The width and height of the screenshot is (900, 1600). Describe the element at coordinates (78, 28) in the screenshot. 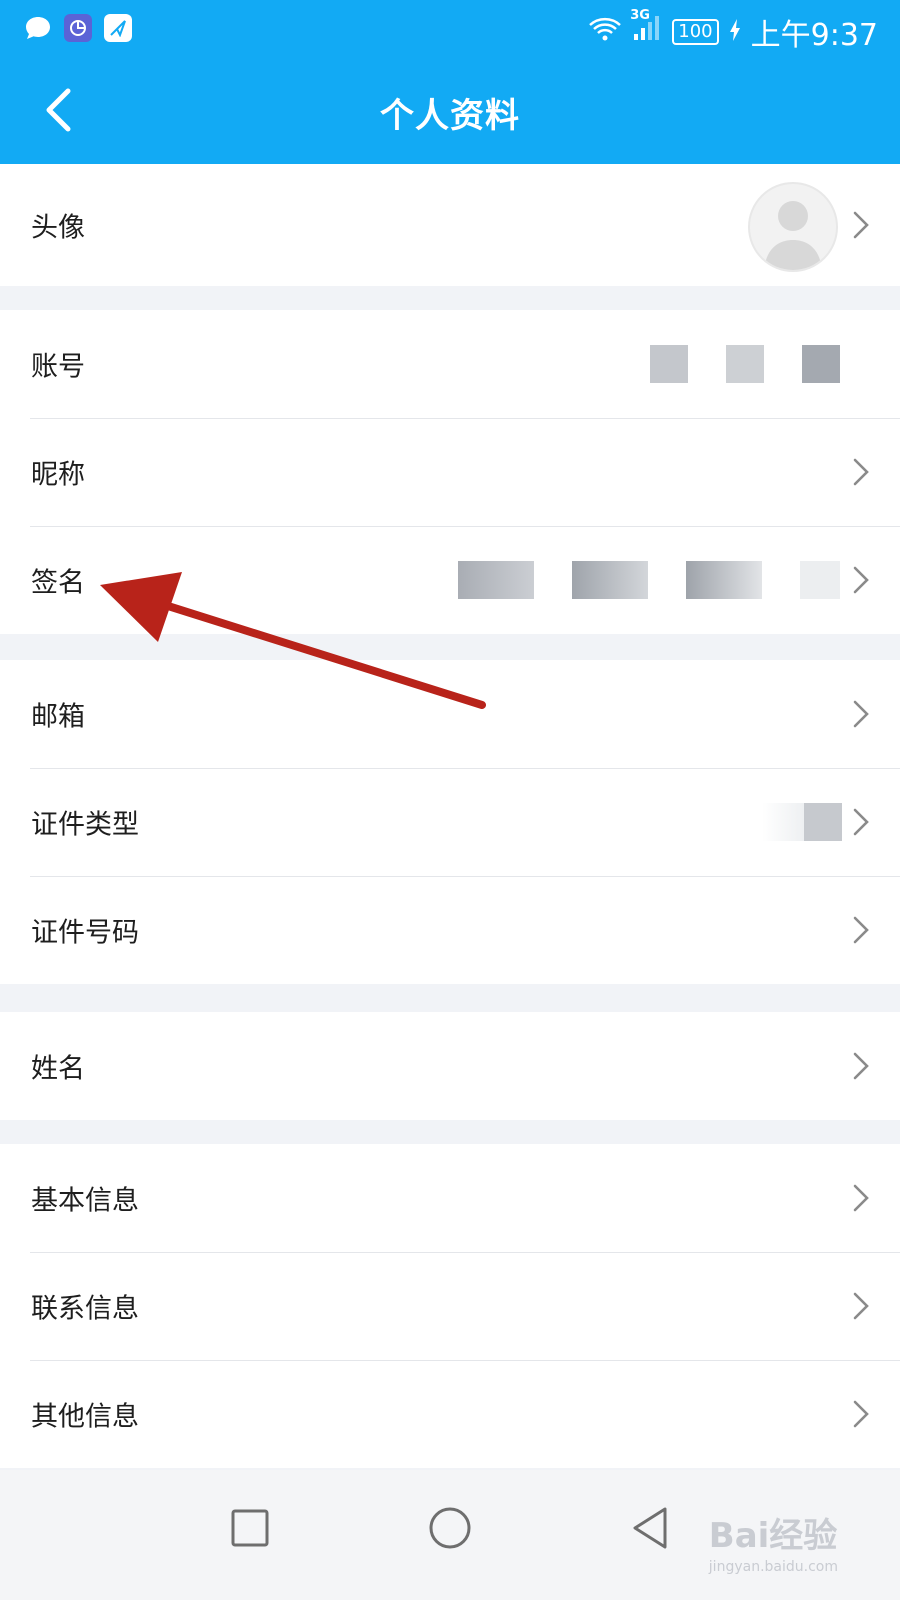

I see `chart-app-icon` at that location.